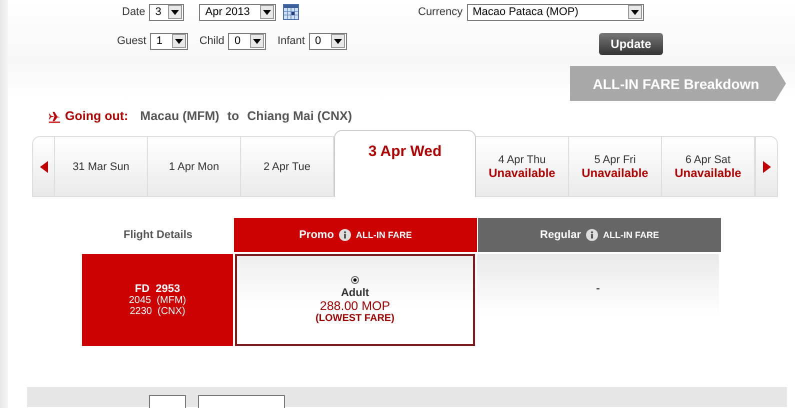  I want to click on date-tab: 5 Apr Fri Unavailable, so click(615, 166).